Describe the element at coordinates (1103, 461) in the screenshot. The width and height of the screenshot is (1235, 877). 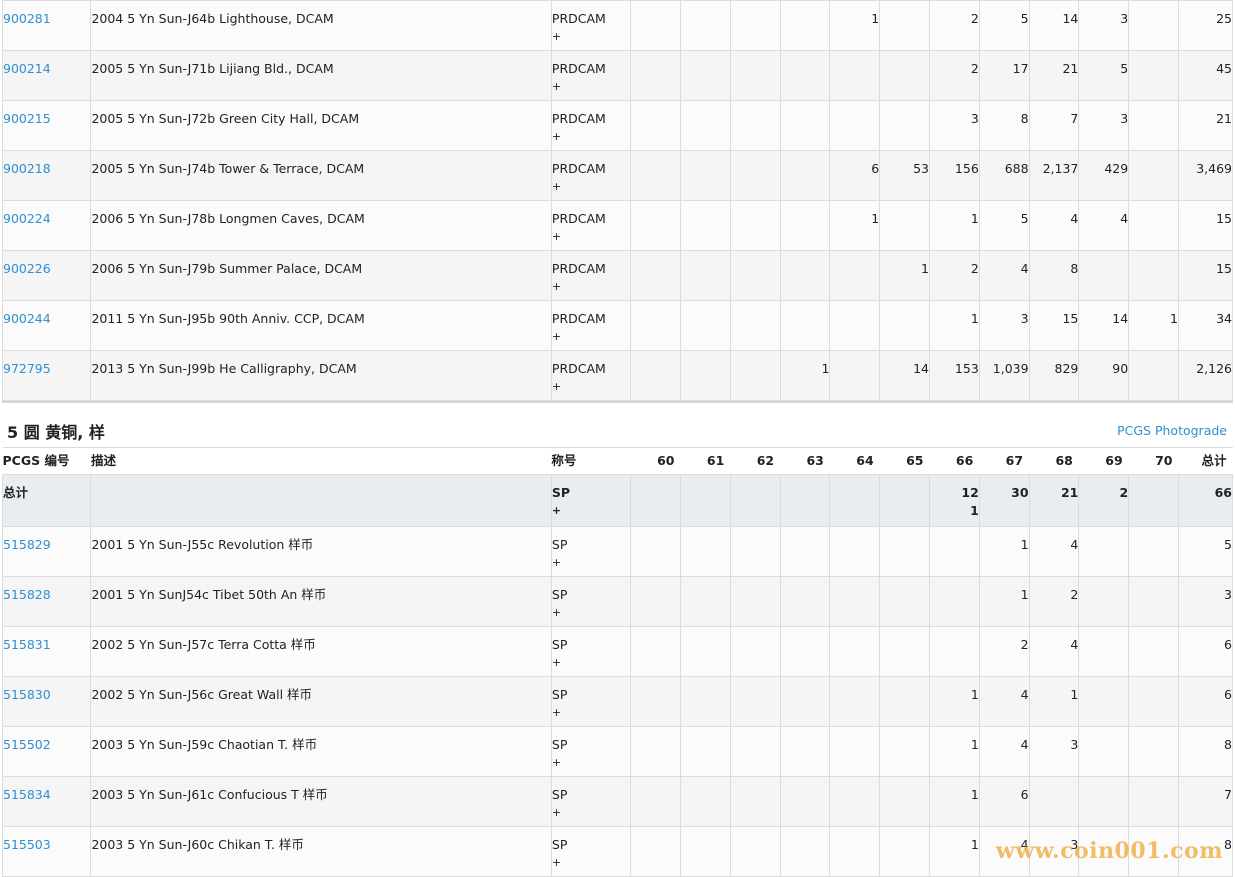
I see `header-grade-69: 69` at that location.